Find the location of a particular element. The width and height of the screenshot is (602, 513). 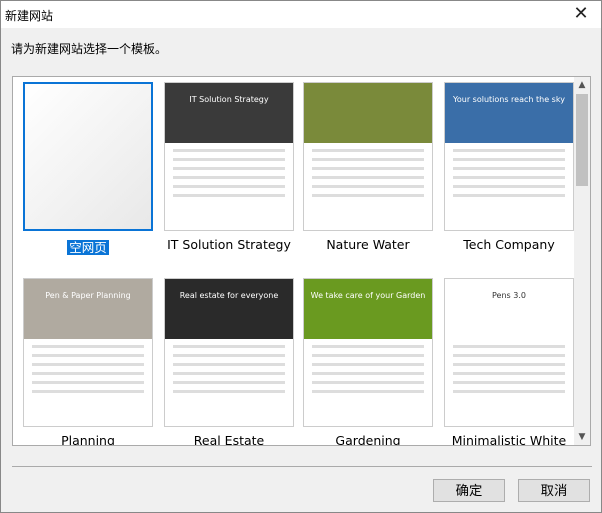

thumbnail-heading: Your solutions reach the sky is located at coordinates (509, 113).